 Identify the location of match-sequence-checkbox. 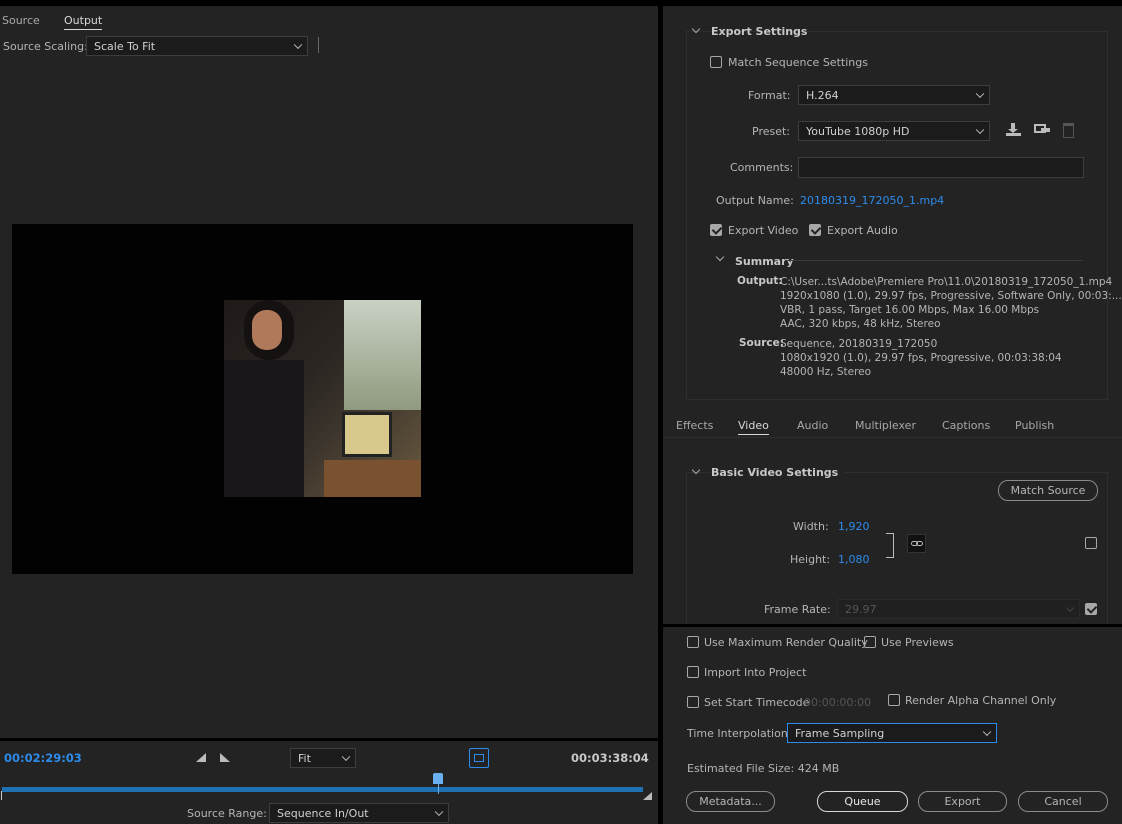
(716, 62).